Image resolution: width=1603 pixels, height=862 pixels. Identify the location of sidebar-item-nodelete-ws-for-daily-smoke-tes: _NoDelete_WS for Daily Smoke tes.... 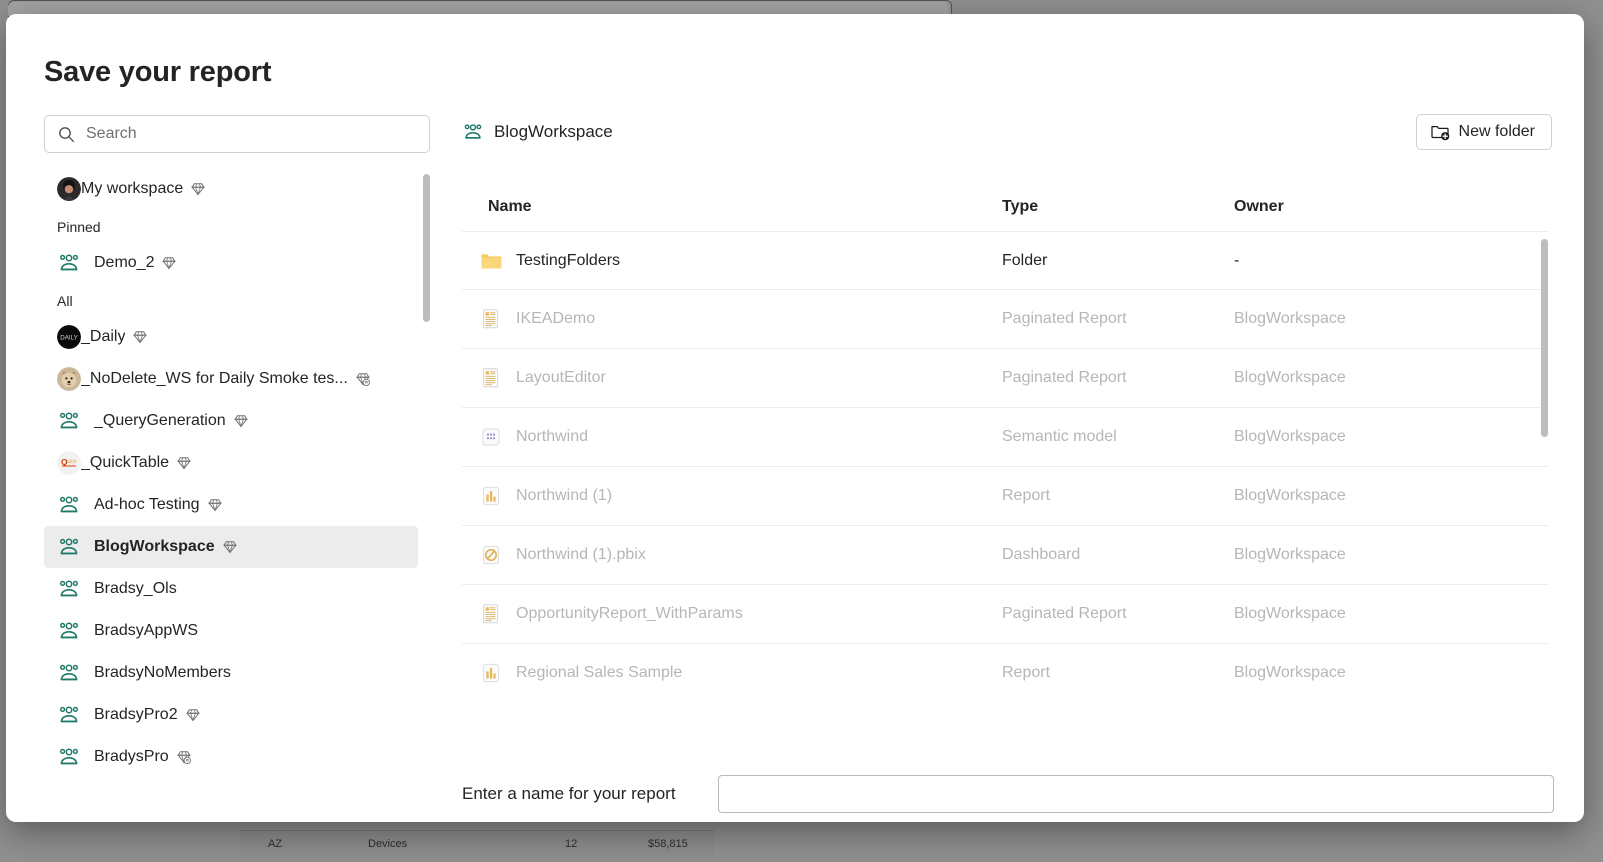
(231, 379).